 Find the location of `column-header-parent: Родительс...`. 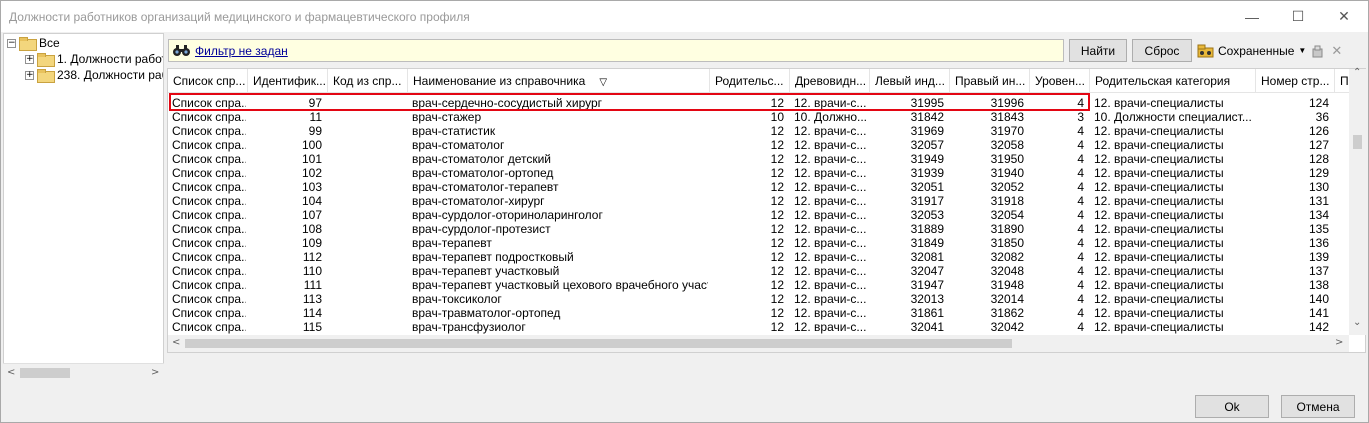

column-header-parent: Родительс... is located at coordinates (750, 81).